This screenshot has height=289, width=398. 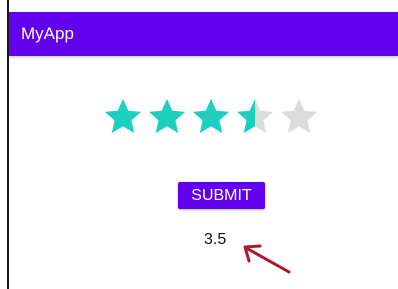 I want to click on window-top-edge, so click(x=202, y=6).